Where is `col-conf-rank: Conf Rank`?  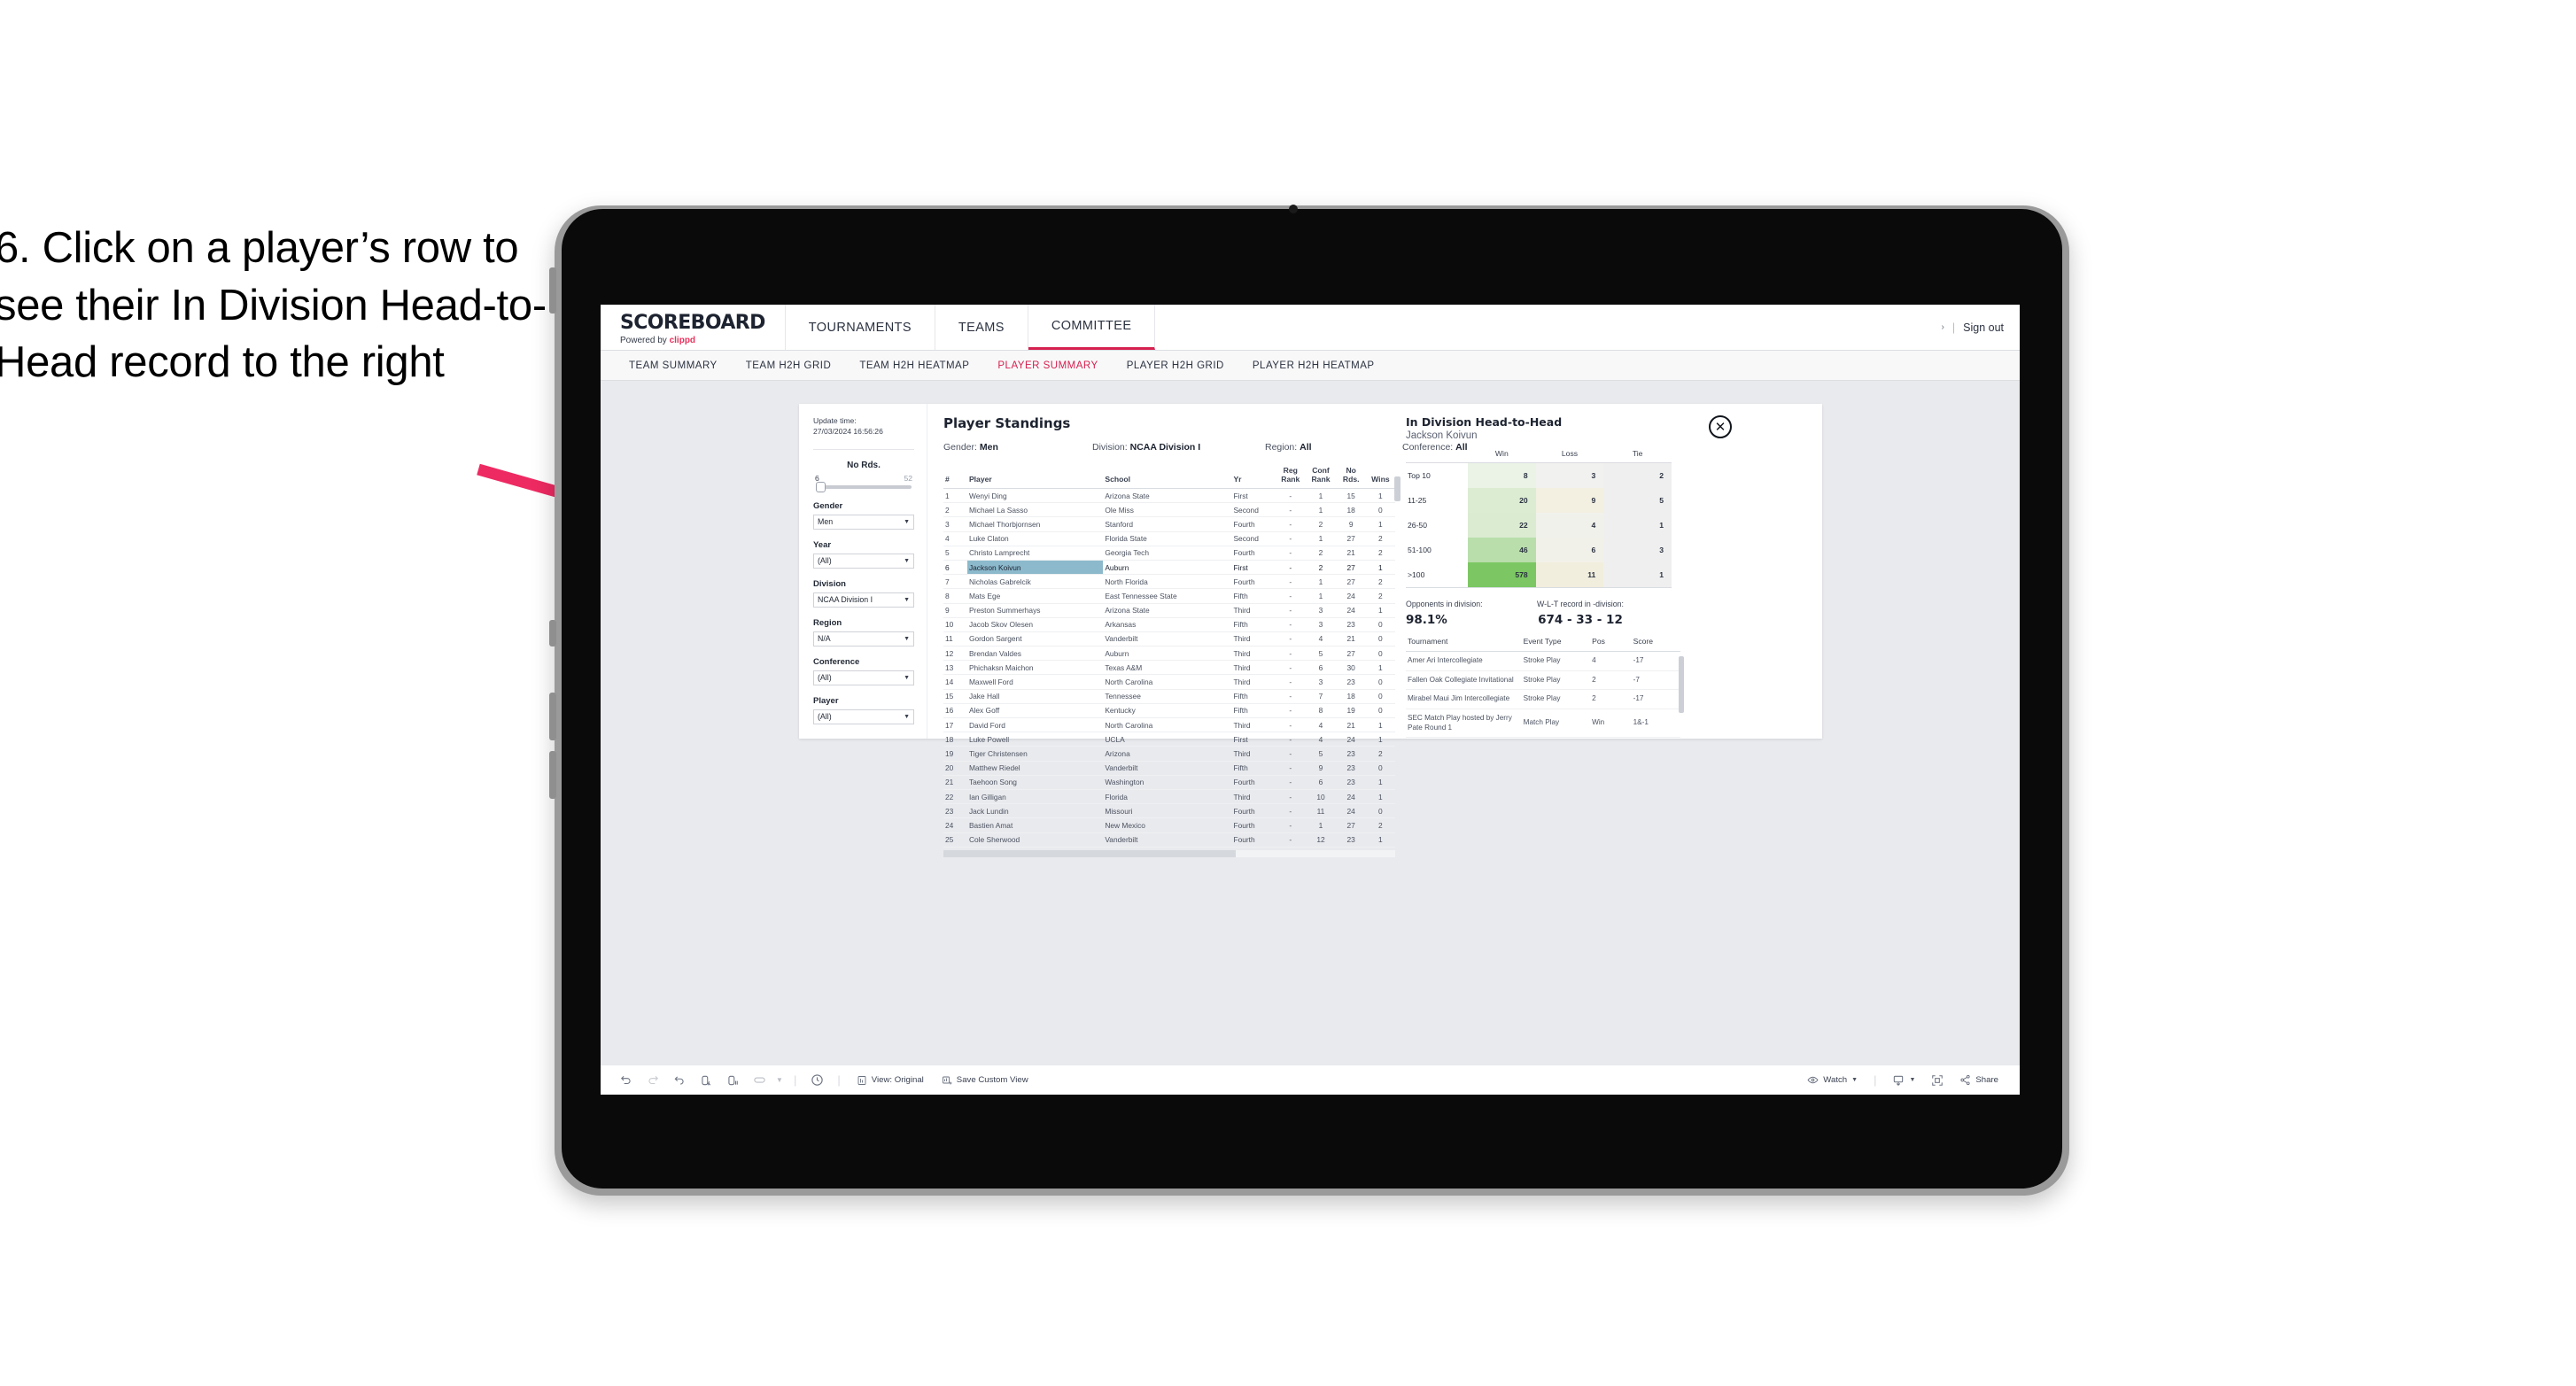 col-conf-rank: Conf Rank is located at coordinates (1321, 475).